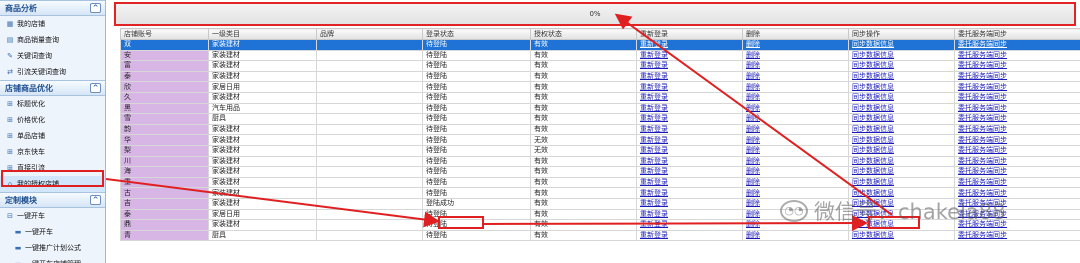 This screenshot has height=263, width=1080. I want to click on sidebar-section-header: 定制模块 ^, so click(52, 200).